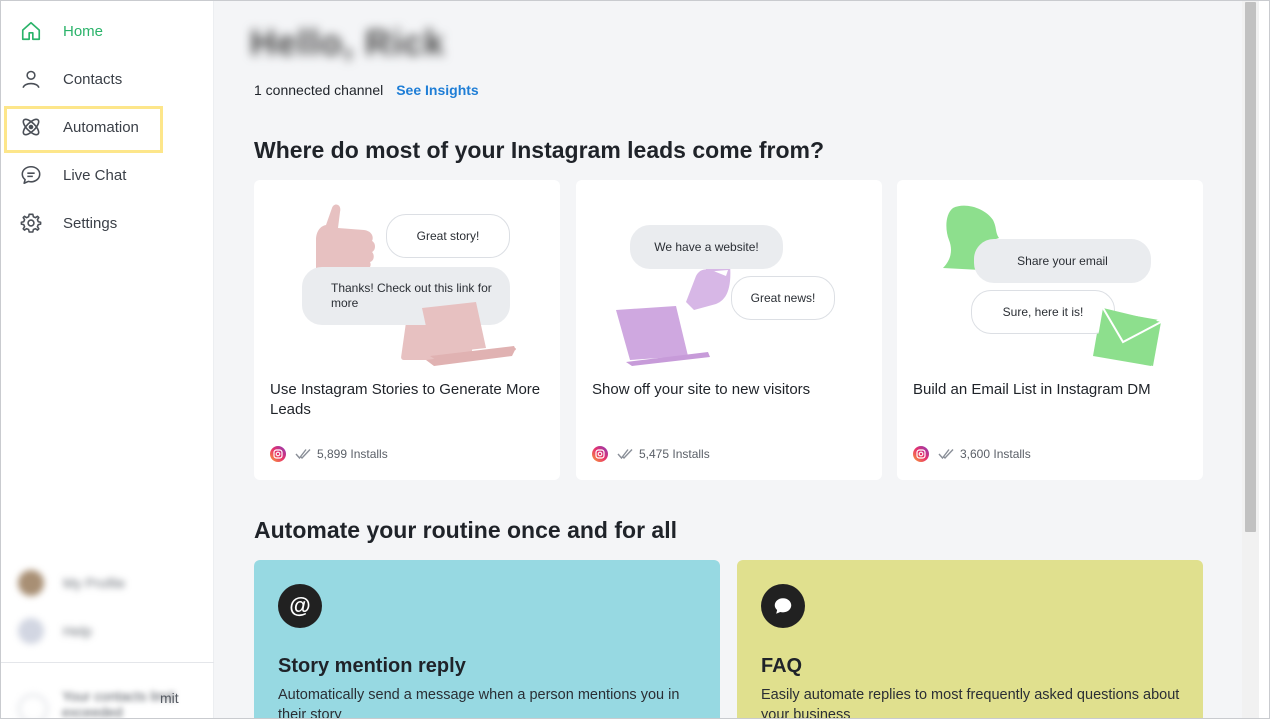 This screenshot has width=1270, height=719. Describe the element at coordinates (31, 583) in the screenshot. I see `avatar` at that location.